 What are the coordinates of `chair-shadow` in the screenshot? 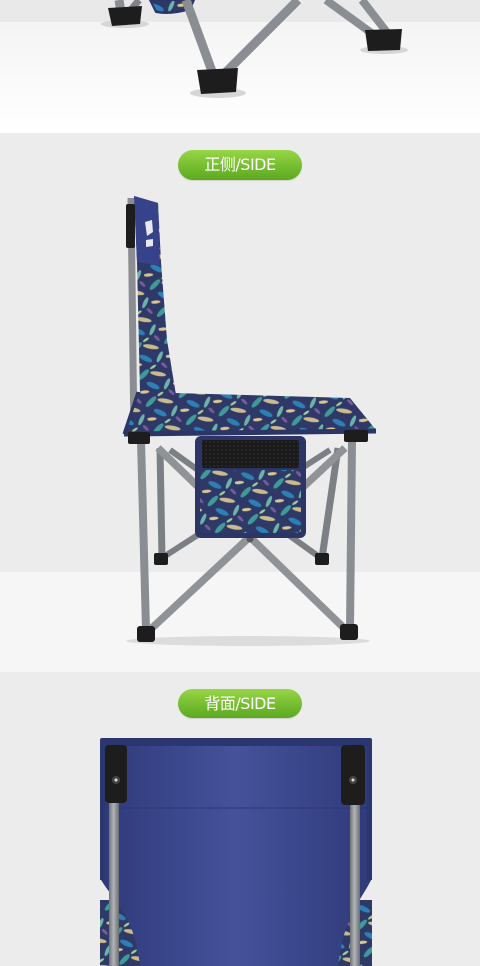 It's located at (248, 641).